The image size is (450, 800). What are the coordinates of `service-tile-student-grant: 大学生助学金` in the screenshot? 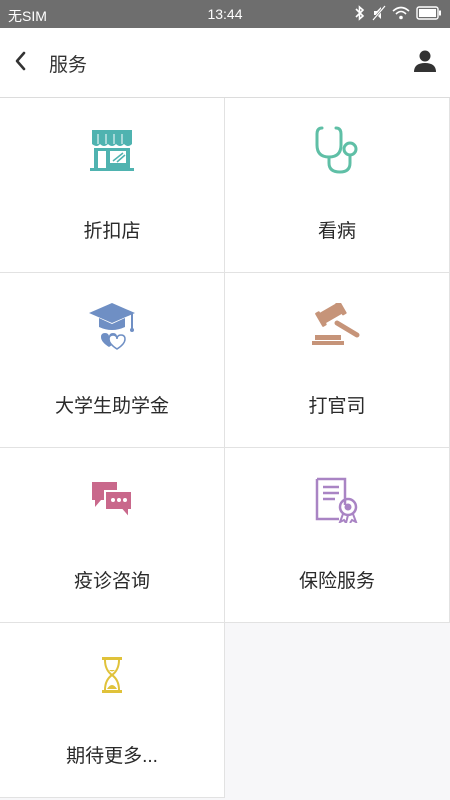 It's located at (112, 360).